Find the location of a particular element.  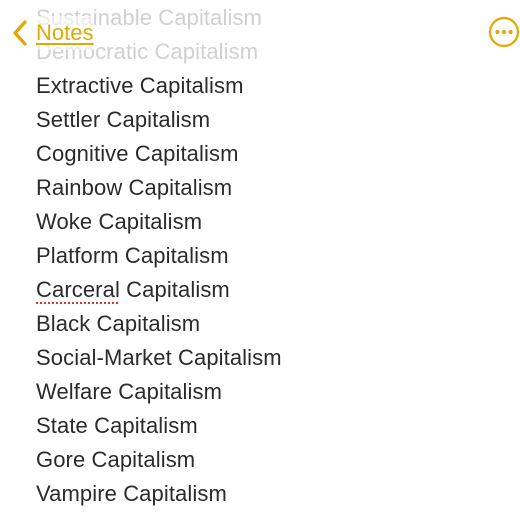

chevron-left-icon is located at coordinates (20, 33).